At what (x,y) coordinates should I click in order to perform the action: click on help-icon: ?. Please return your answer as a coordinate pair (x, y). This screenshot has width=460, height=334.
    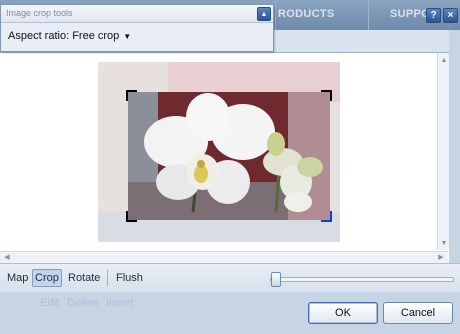
    Looking at the image, I should click on (433, 15).